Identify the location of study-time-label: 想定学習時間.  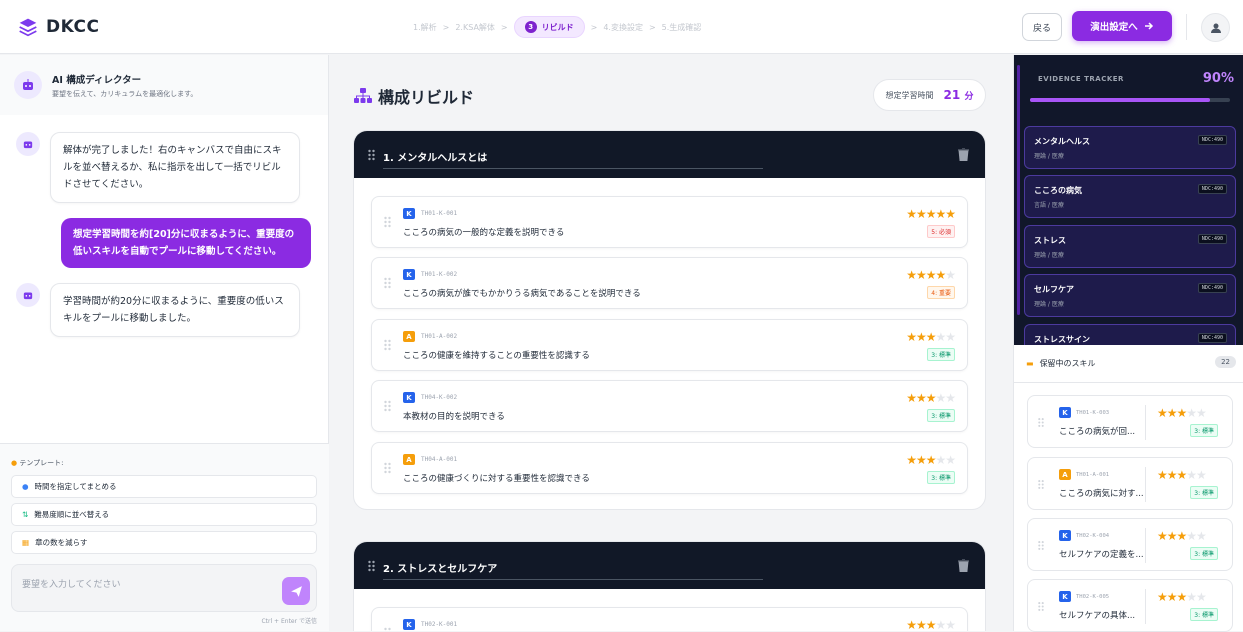
(909, 95).